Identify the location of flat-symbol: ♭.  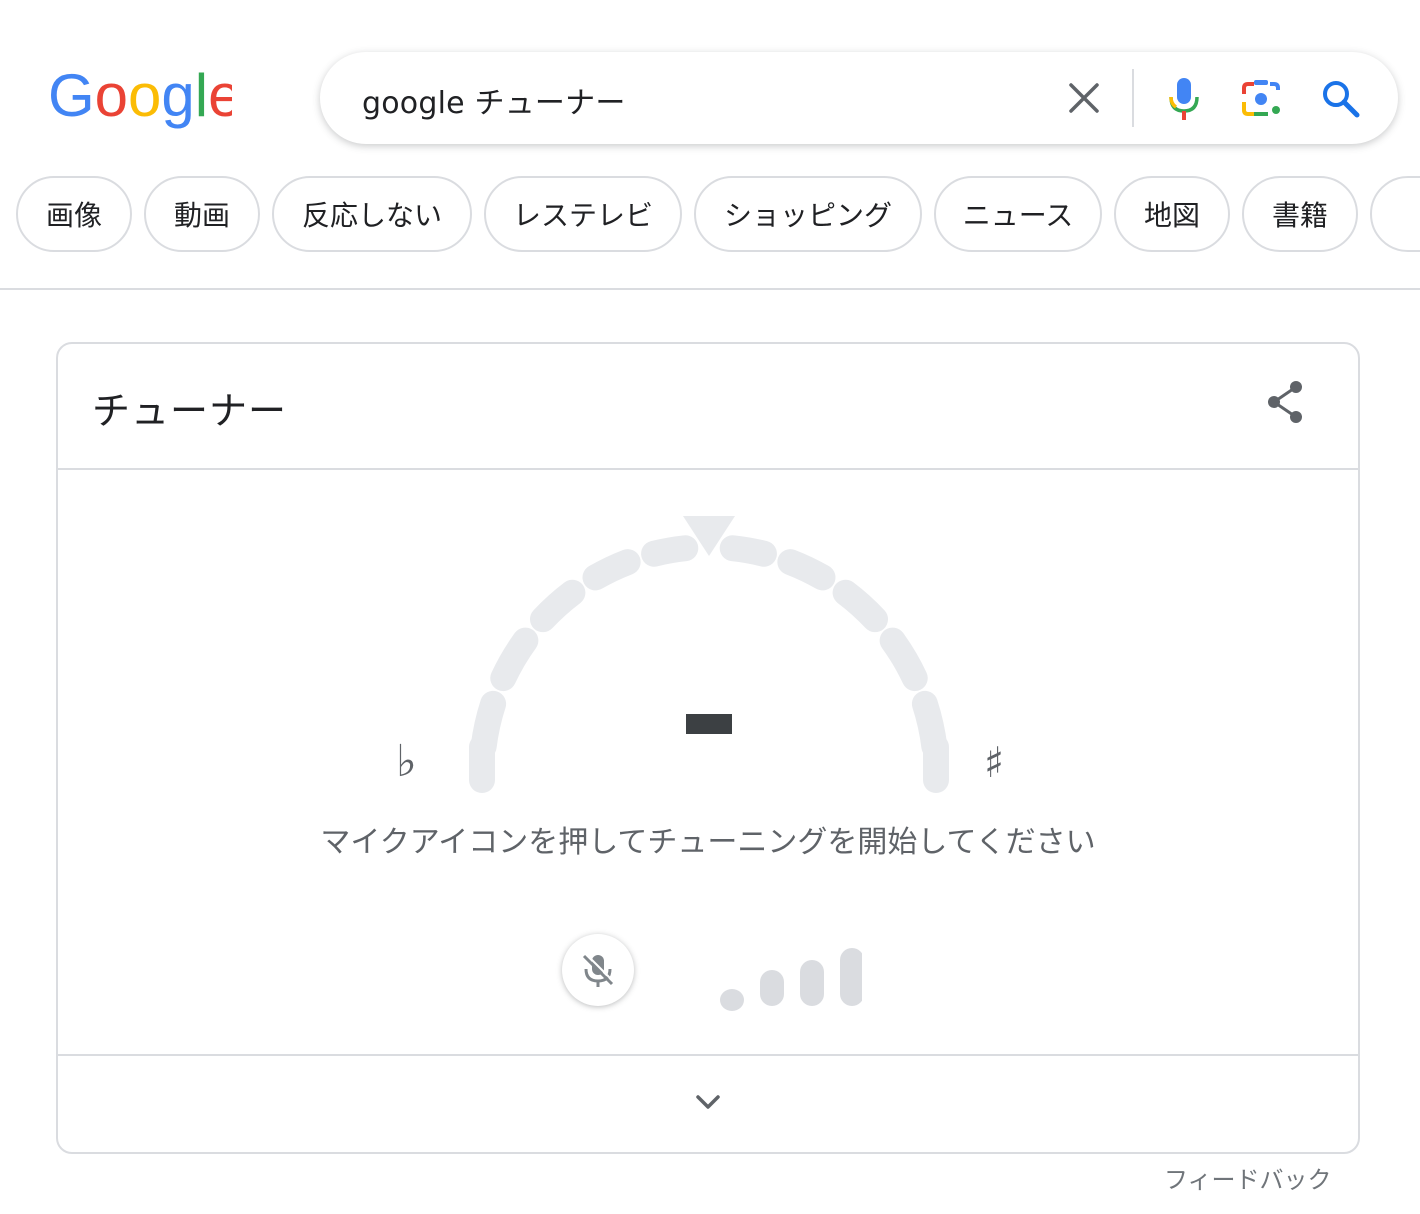
(406, 761).